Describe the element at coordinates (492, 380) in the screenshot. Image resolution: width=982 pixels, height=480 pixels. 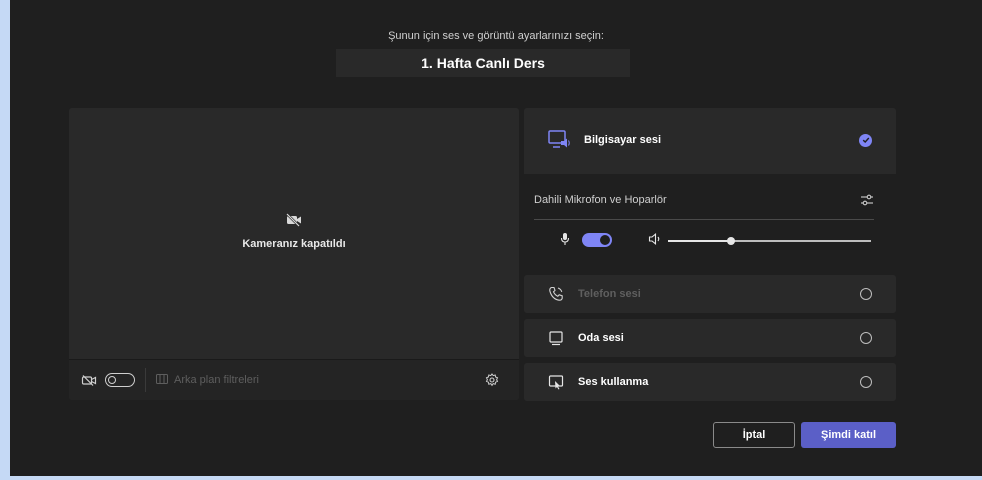
I see `device-settings-gear-icon` at that location.